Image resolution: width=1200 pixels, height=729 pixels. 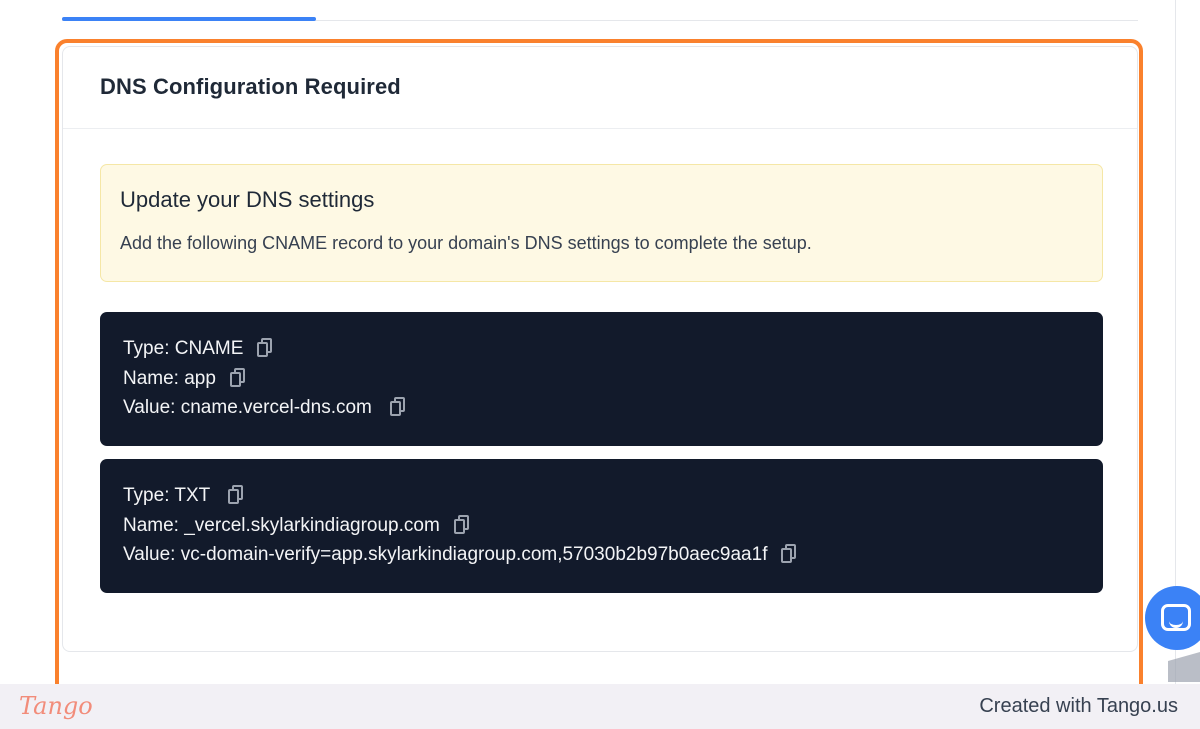 I want to click on chat-launcher-button, so click(x=1172, y=618).